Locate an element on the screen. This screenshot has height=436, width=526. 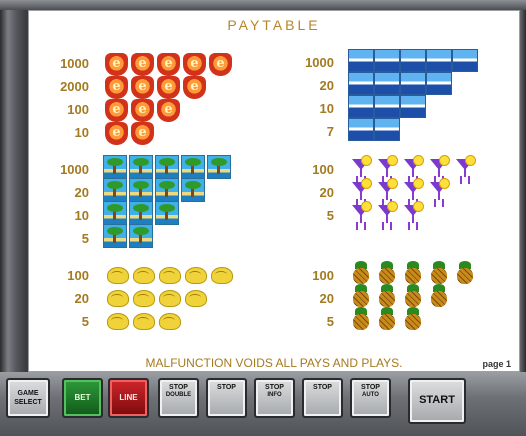
game-select-button: GAME SELECT is located at coordinates (28, 398).